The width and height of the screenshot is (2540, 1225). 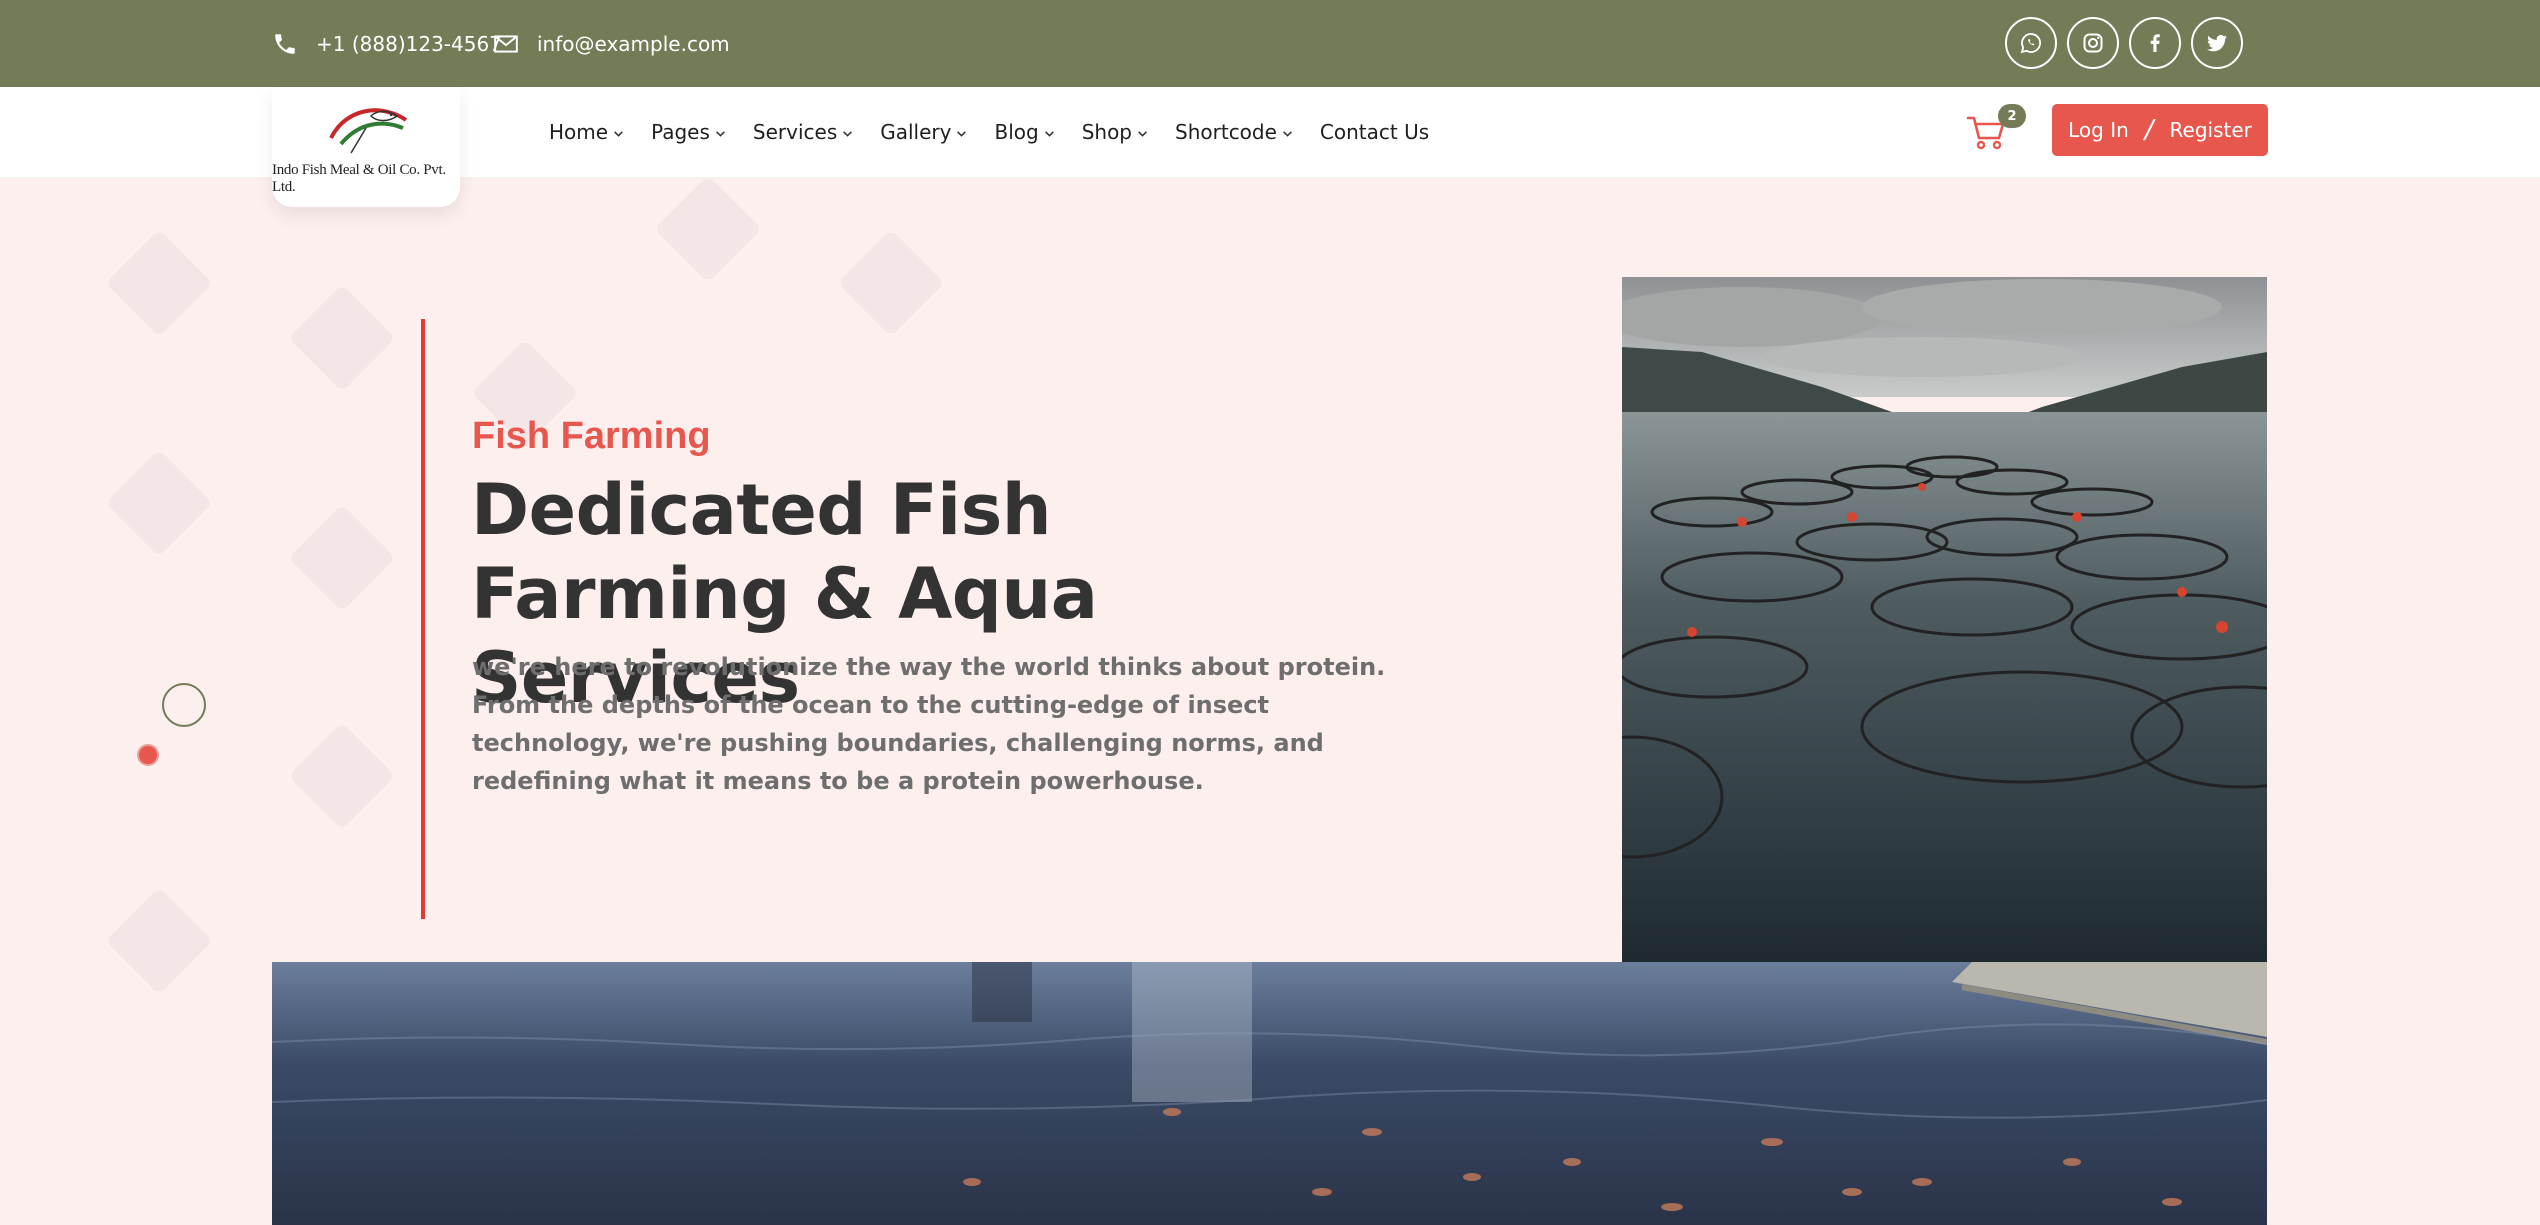 I want to click on auth-button: Log In / Register, so click(x=2160, y=130).